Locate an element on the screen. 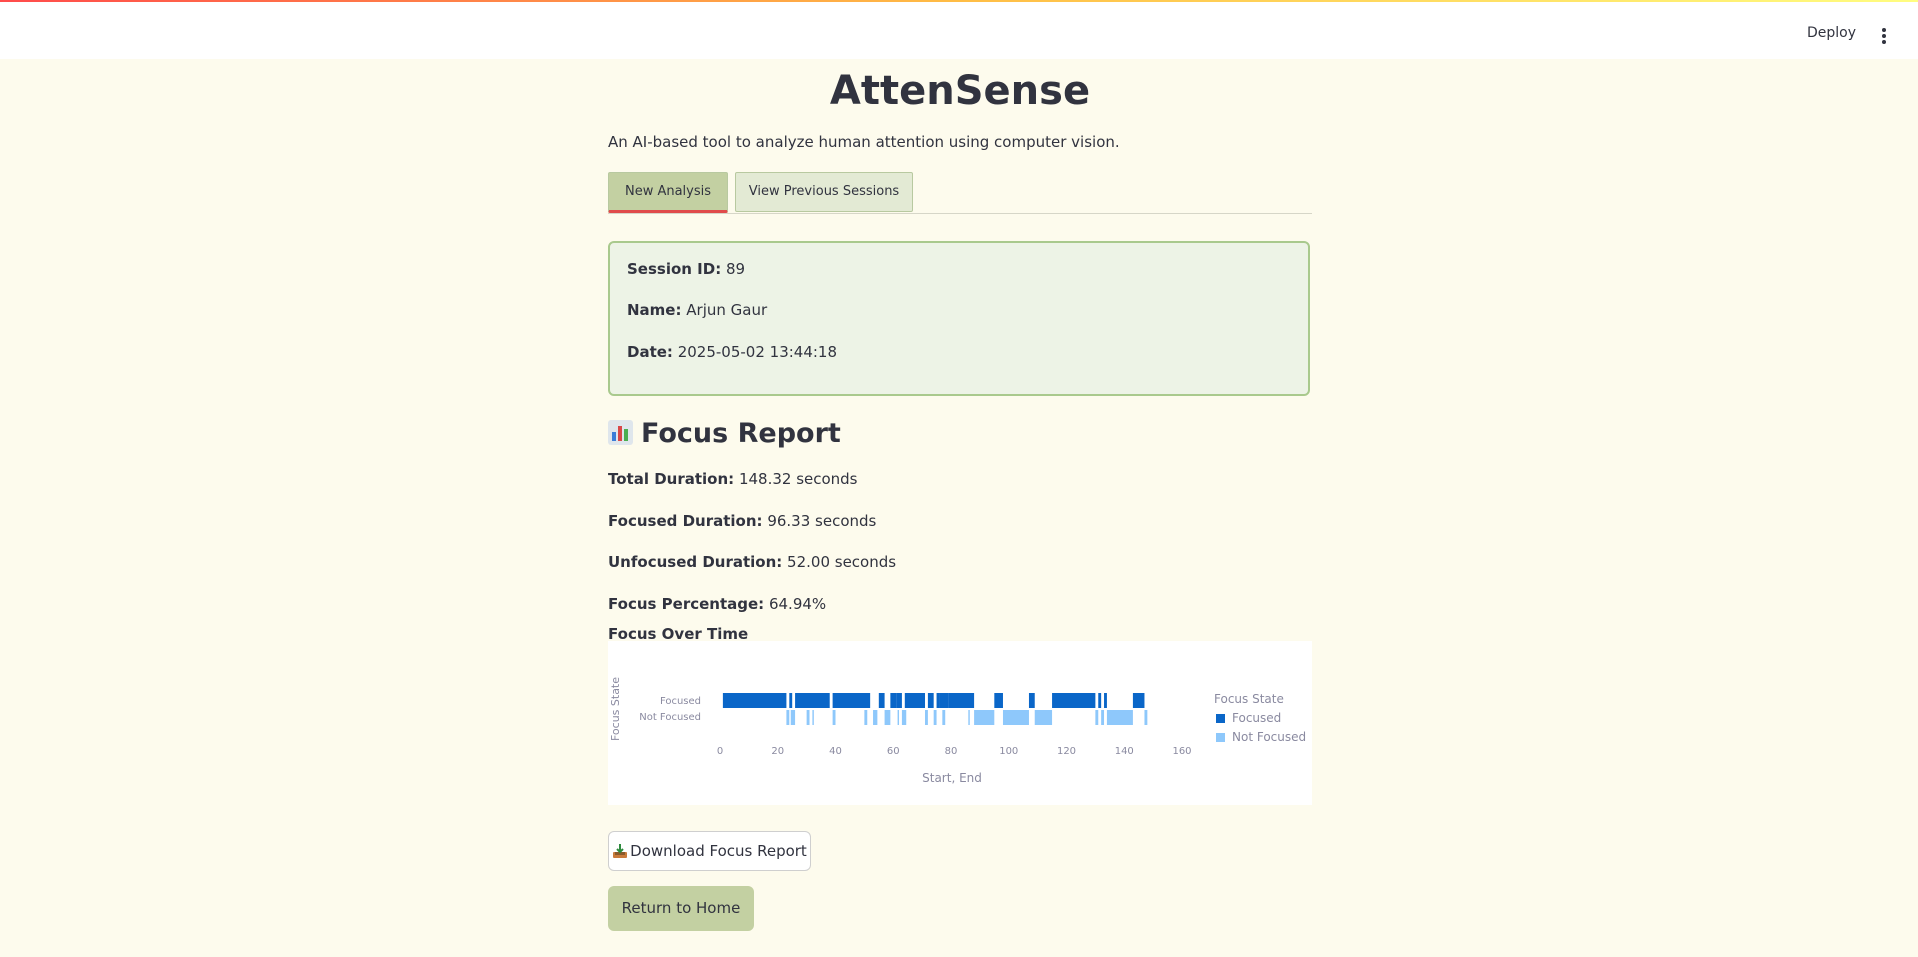  session-id-label: Session ID: is located at coordinates (674, 269).